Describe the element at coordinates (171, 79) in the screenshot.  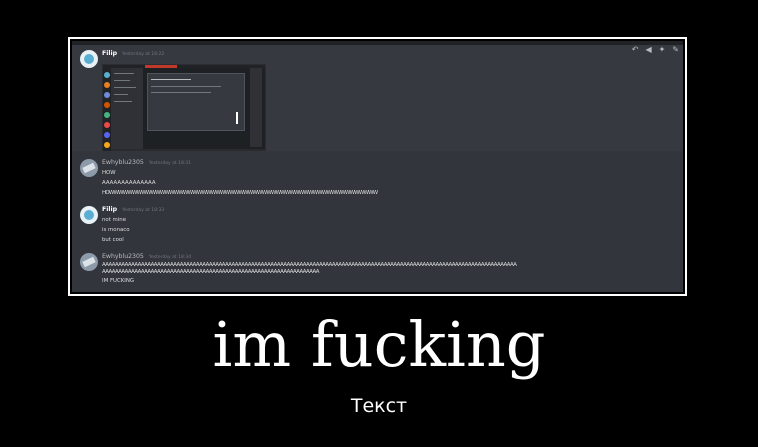
I see `modal-title` at that location.